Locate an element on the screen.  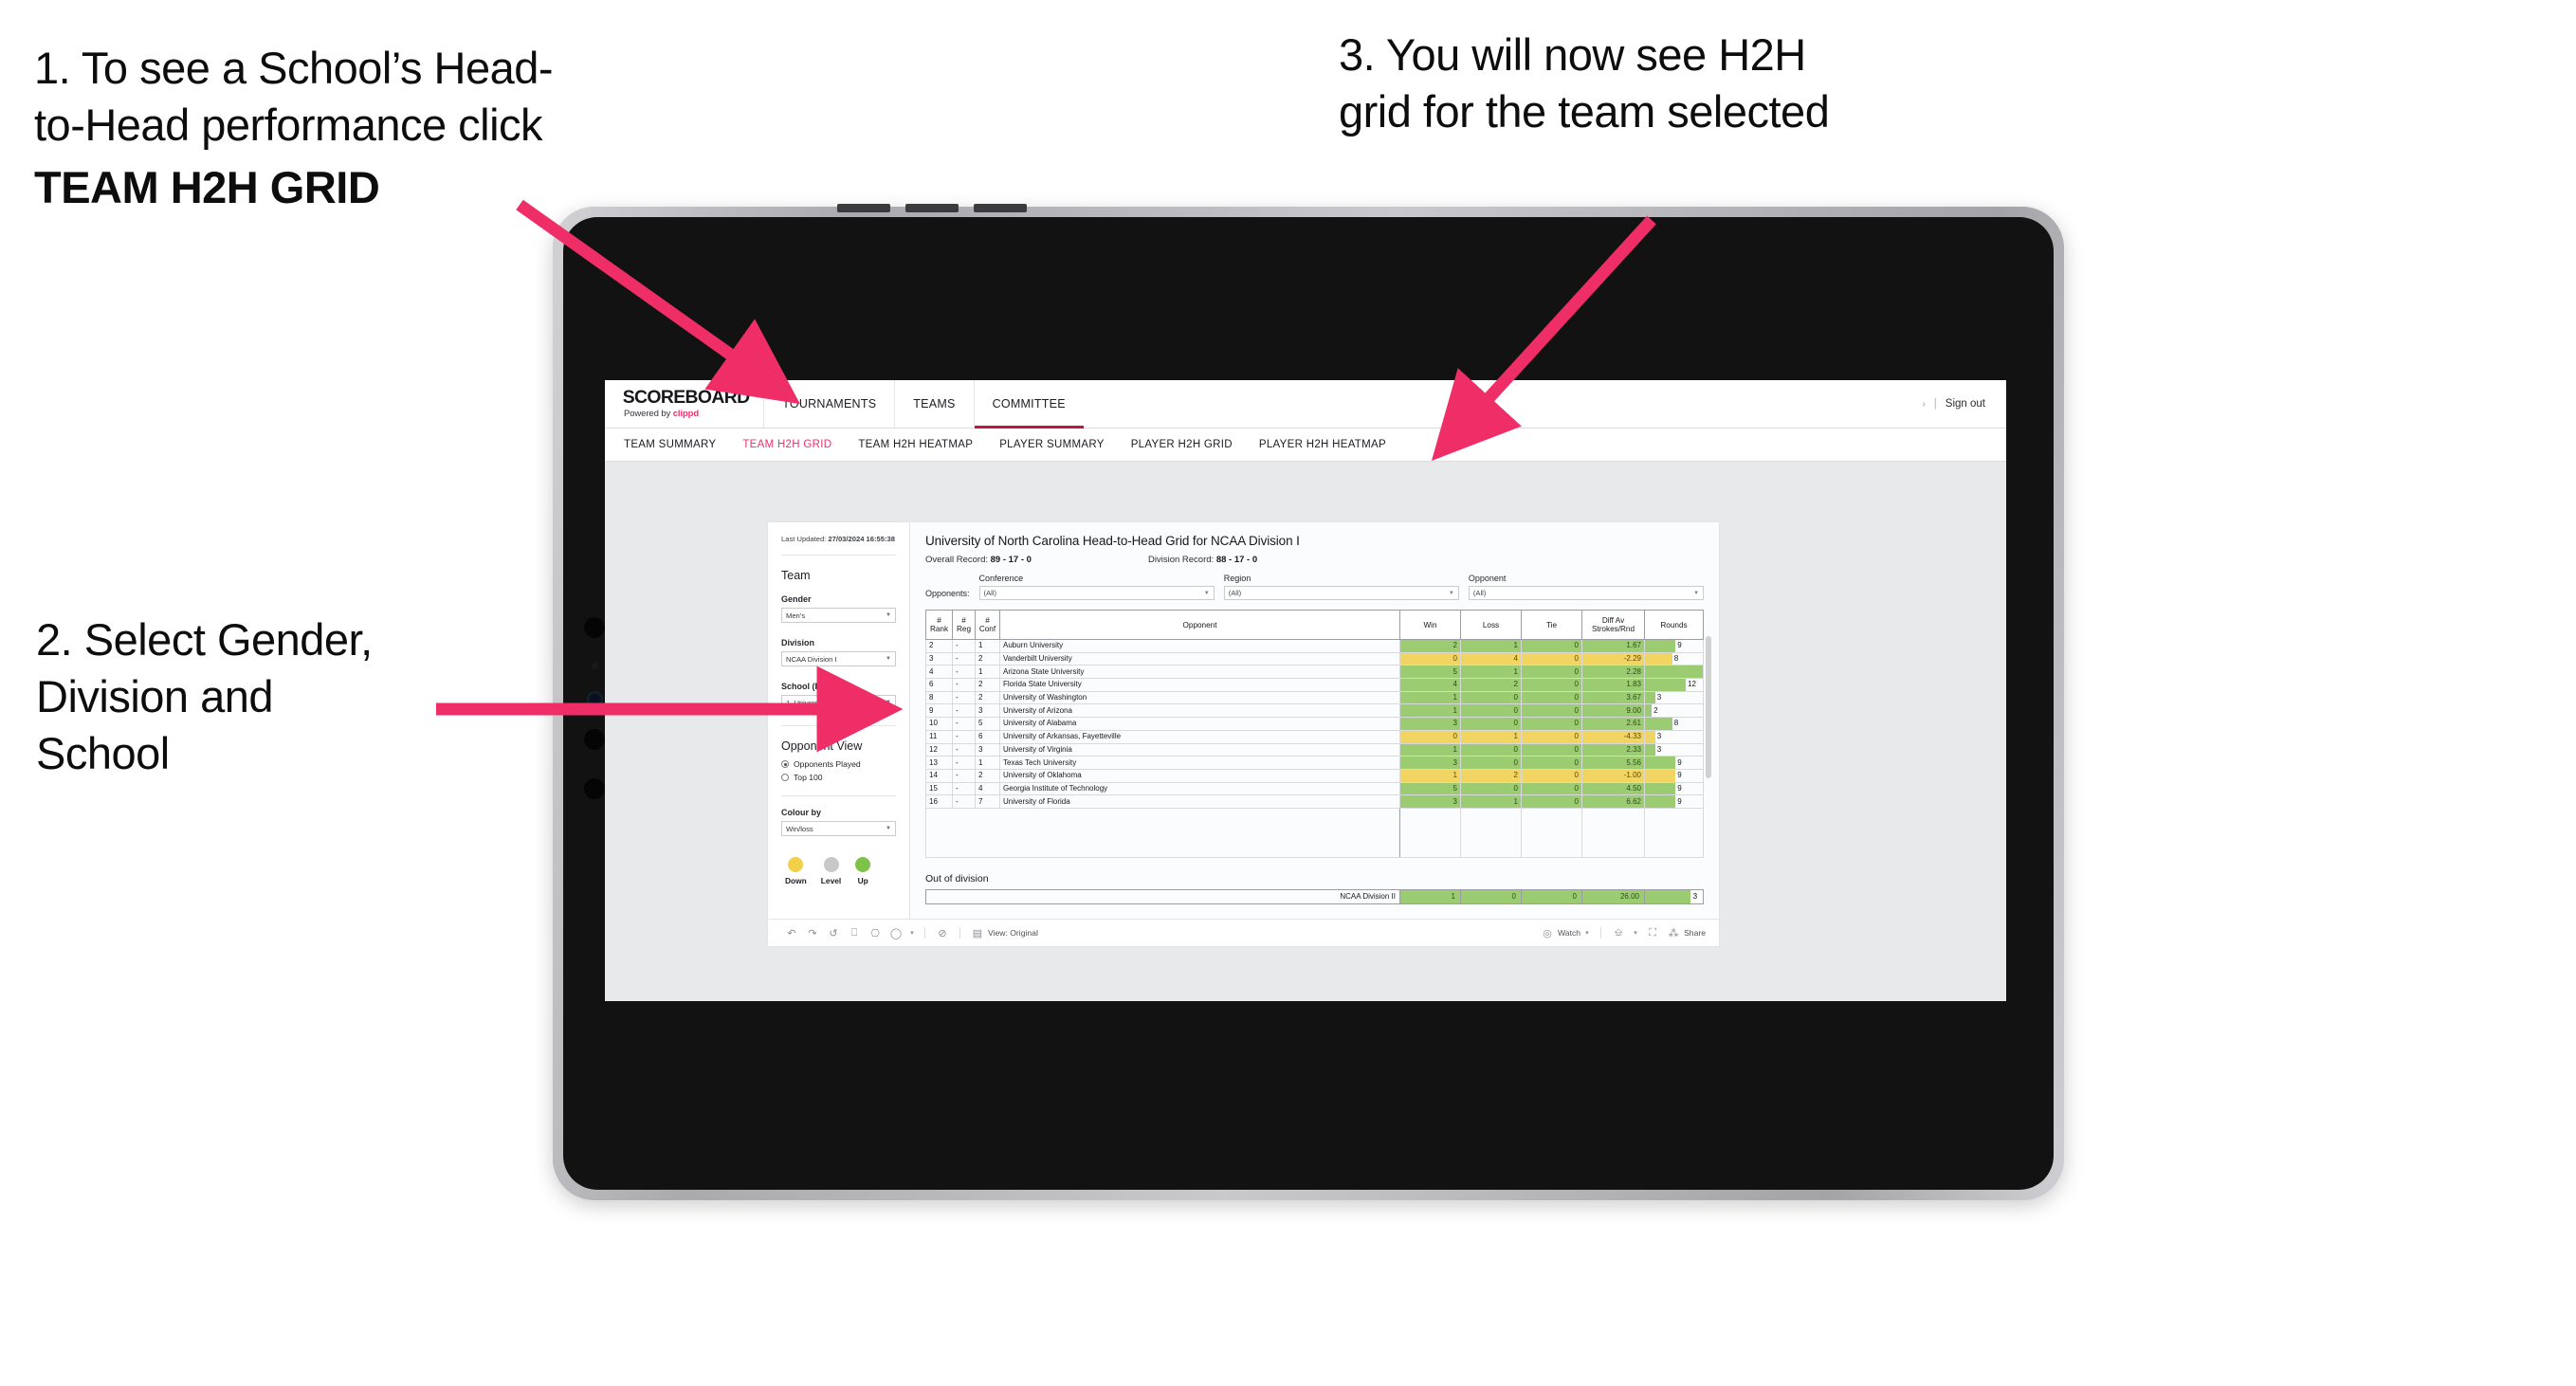
legend-swatch-up is located at coordinates (863, 864).